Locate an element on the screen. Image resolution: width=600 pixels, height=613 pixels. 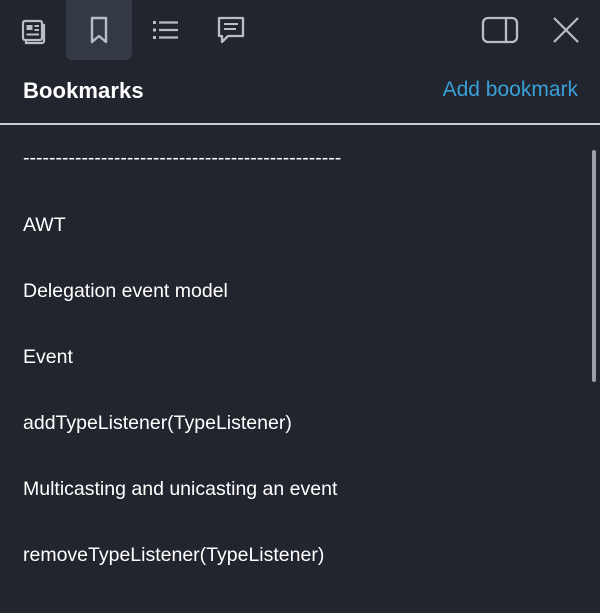
document-icon is located at coordinates (33, 32).